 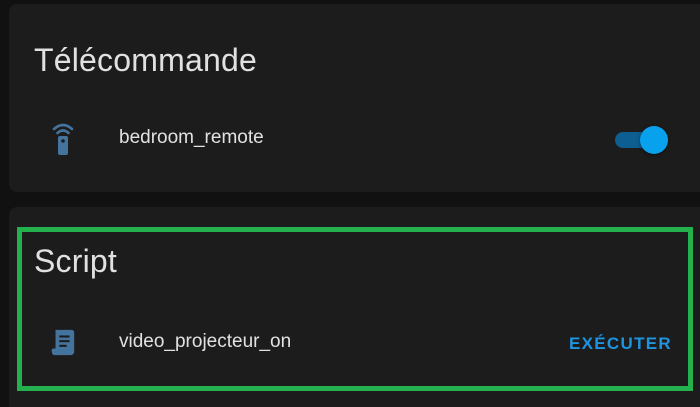 I want to click on remote-card-title: Télécommande, so click(x=145, y=60).